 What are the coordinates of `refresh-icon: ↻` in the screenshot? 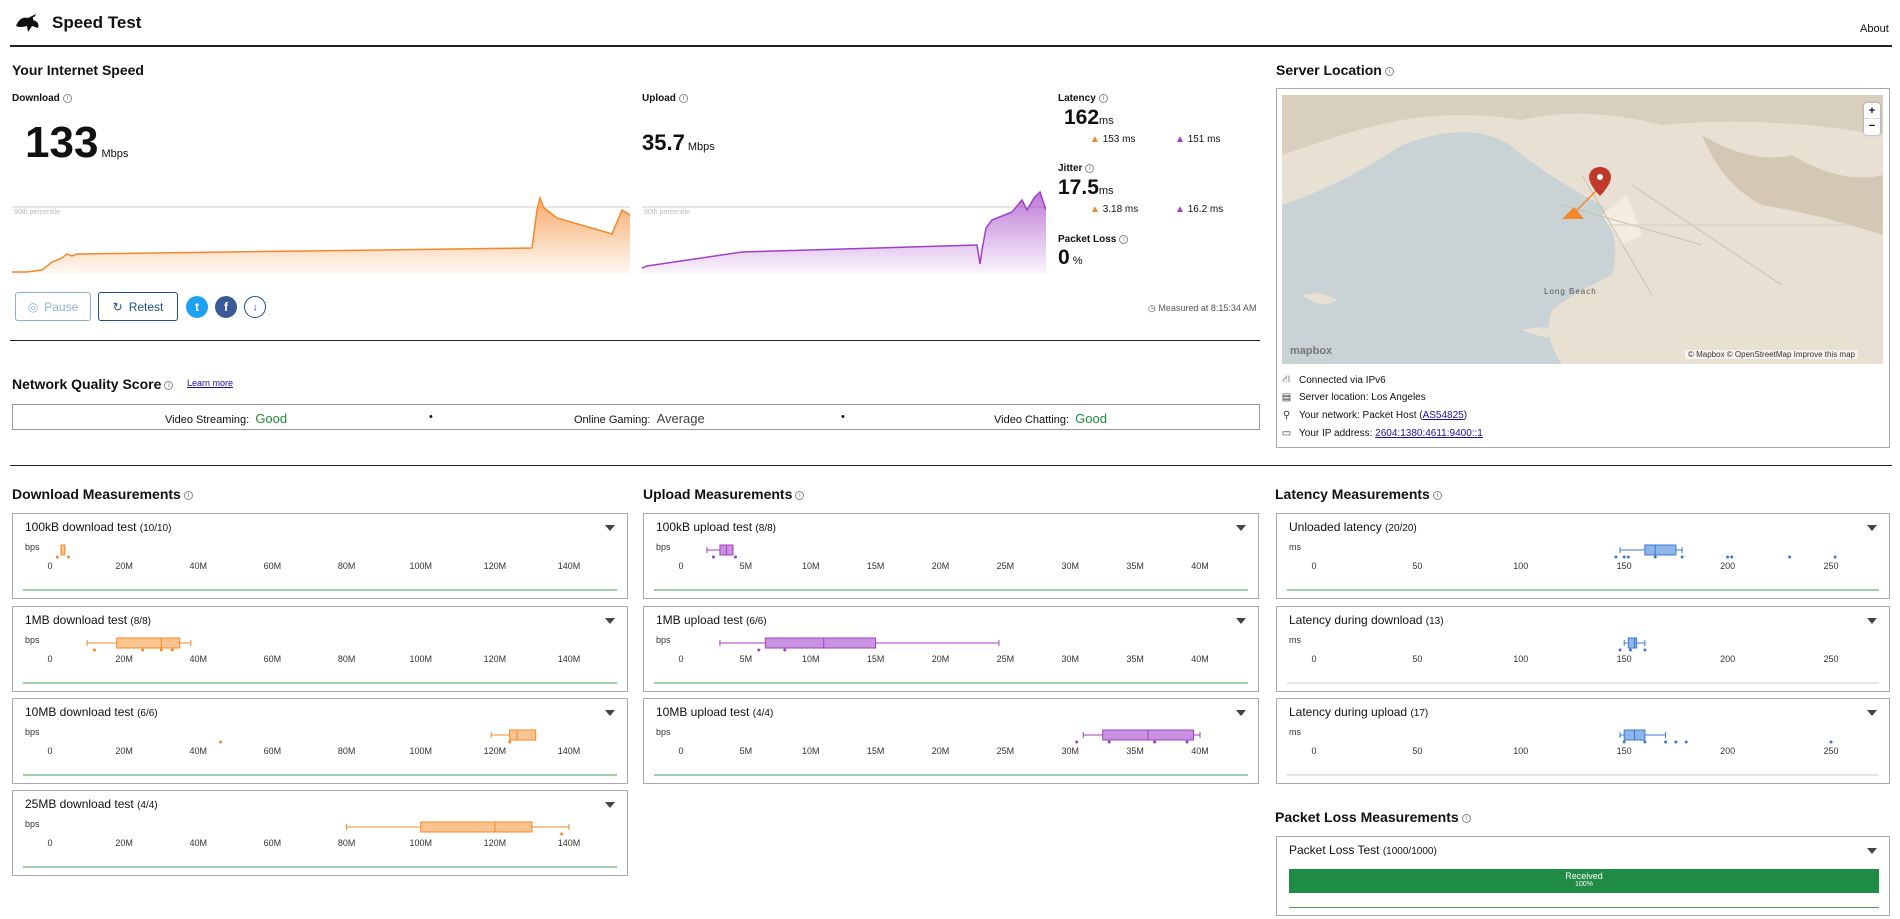 It's located at (117, 306).